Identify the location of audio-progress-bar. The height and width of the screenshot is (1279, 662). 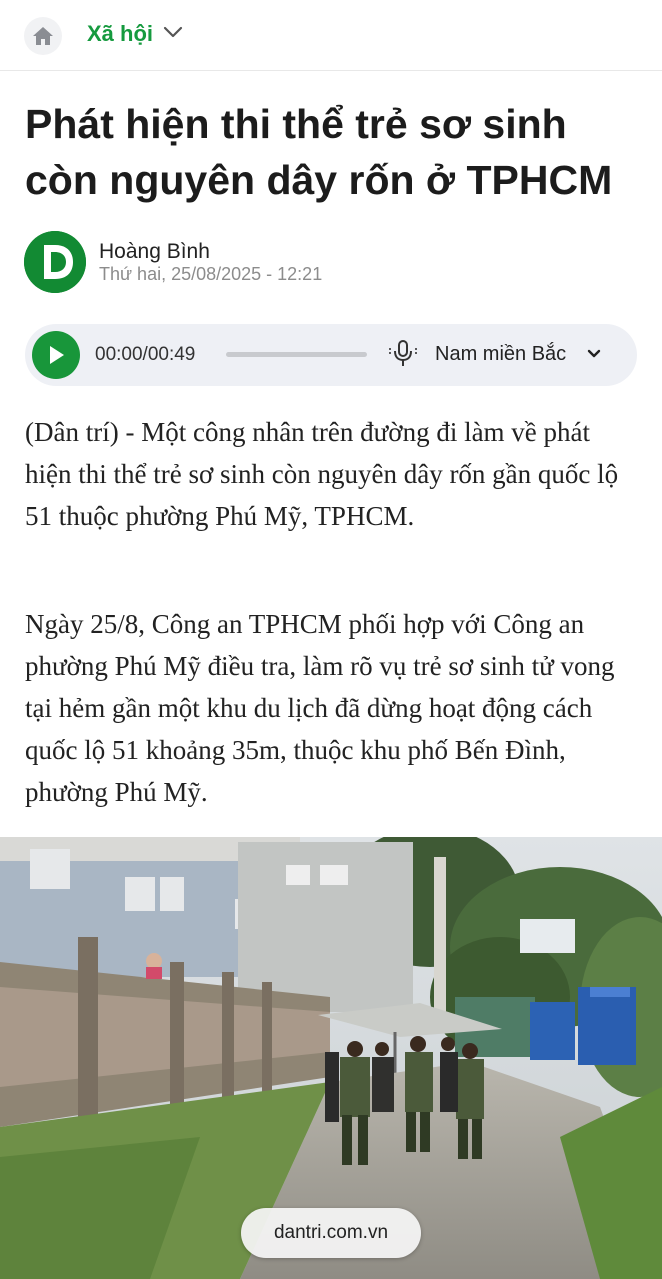
(296, 354).